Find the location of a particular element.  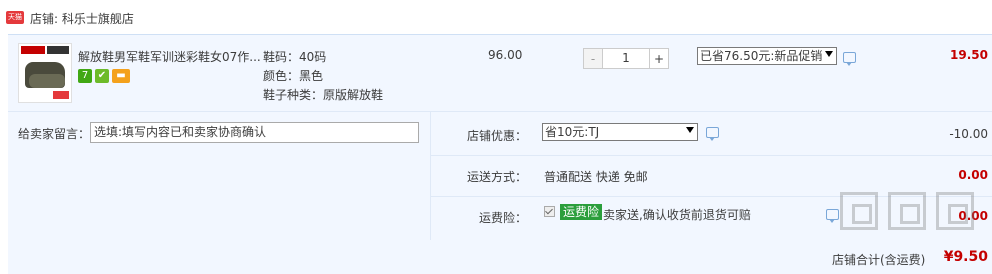

coupon-selected: 省10元:TJ is located at coordinates (572, 132).